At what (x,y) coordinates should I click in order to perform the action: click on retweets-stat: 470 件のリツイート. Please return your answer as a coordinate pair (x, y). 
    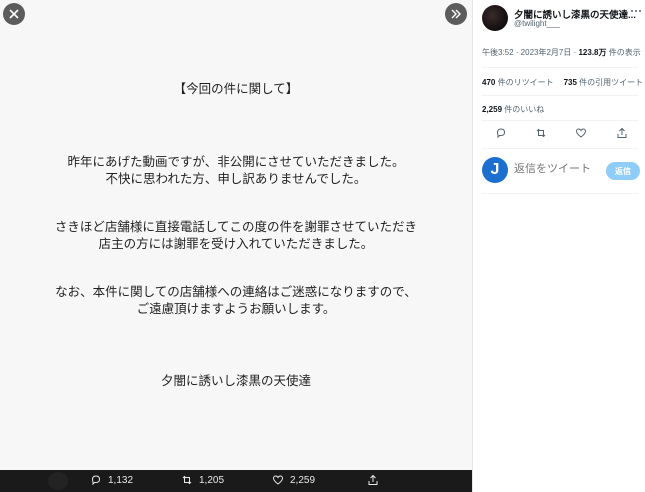
    Looking at the image, I should click on (518, 82).